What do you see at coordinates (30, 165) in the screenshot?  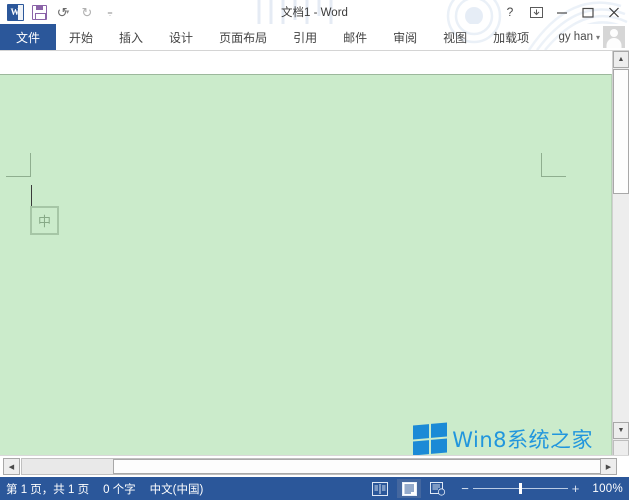 I see `margin-marker-left-vertical` at bounding box center [30, 165].